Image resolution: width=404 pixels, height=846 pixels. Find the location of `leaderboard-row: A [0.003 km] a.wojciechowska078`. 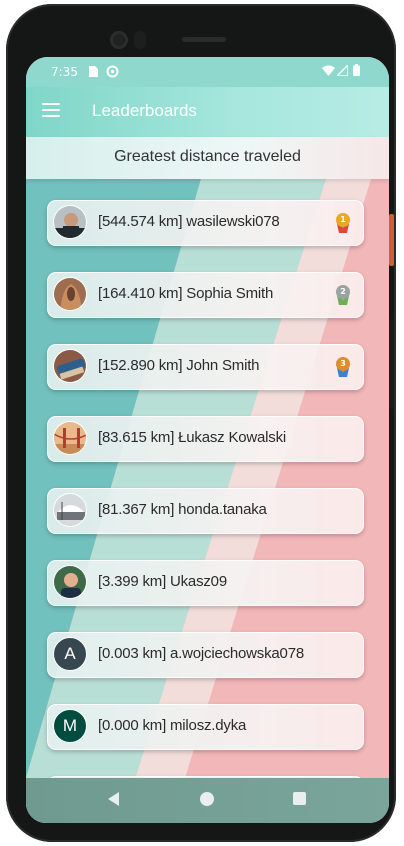

leaderboard-row: A [0.003 km] a.wojciechowska078 is located at coordinates (205, 655).